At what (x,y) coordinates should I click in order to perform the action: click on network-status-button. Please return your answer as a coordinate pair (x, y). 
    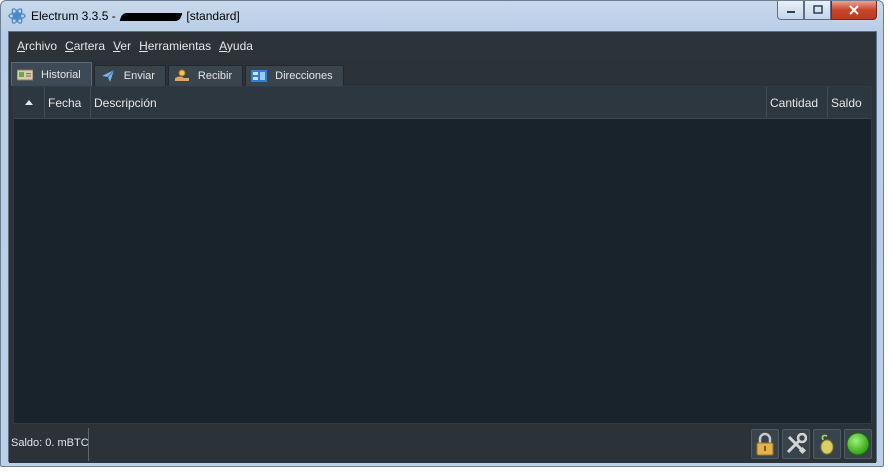
    Looking at the image, I should click on (858, 444).